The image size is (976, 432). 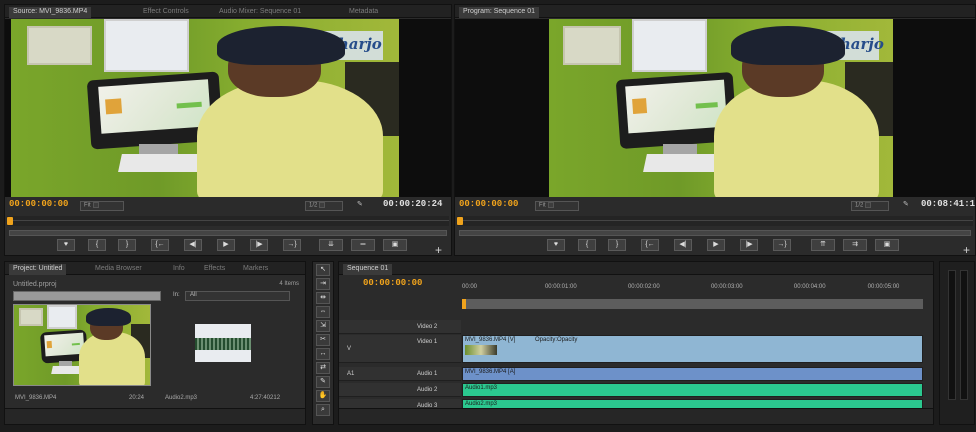 What do you see at coordinates (265, 398) in the screenshot?
I see `clip2-duration: 4:27:40212` at bounding box center [265, 398].